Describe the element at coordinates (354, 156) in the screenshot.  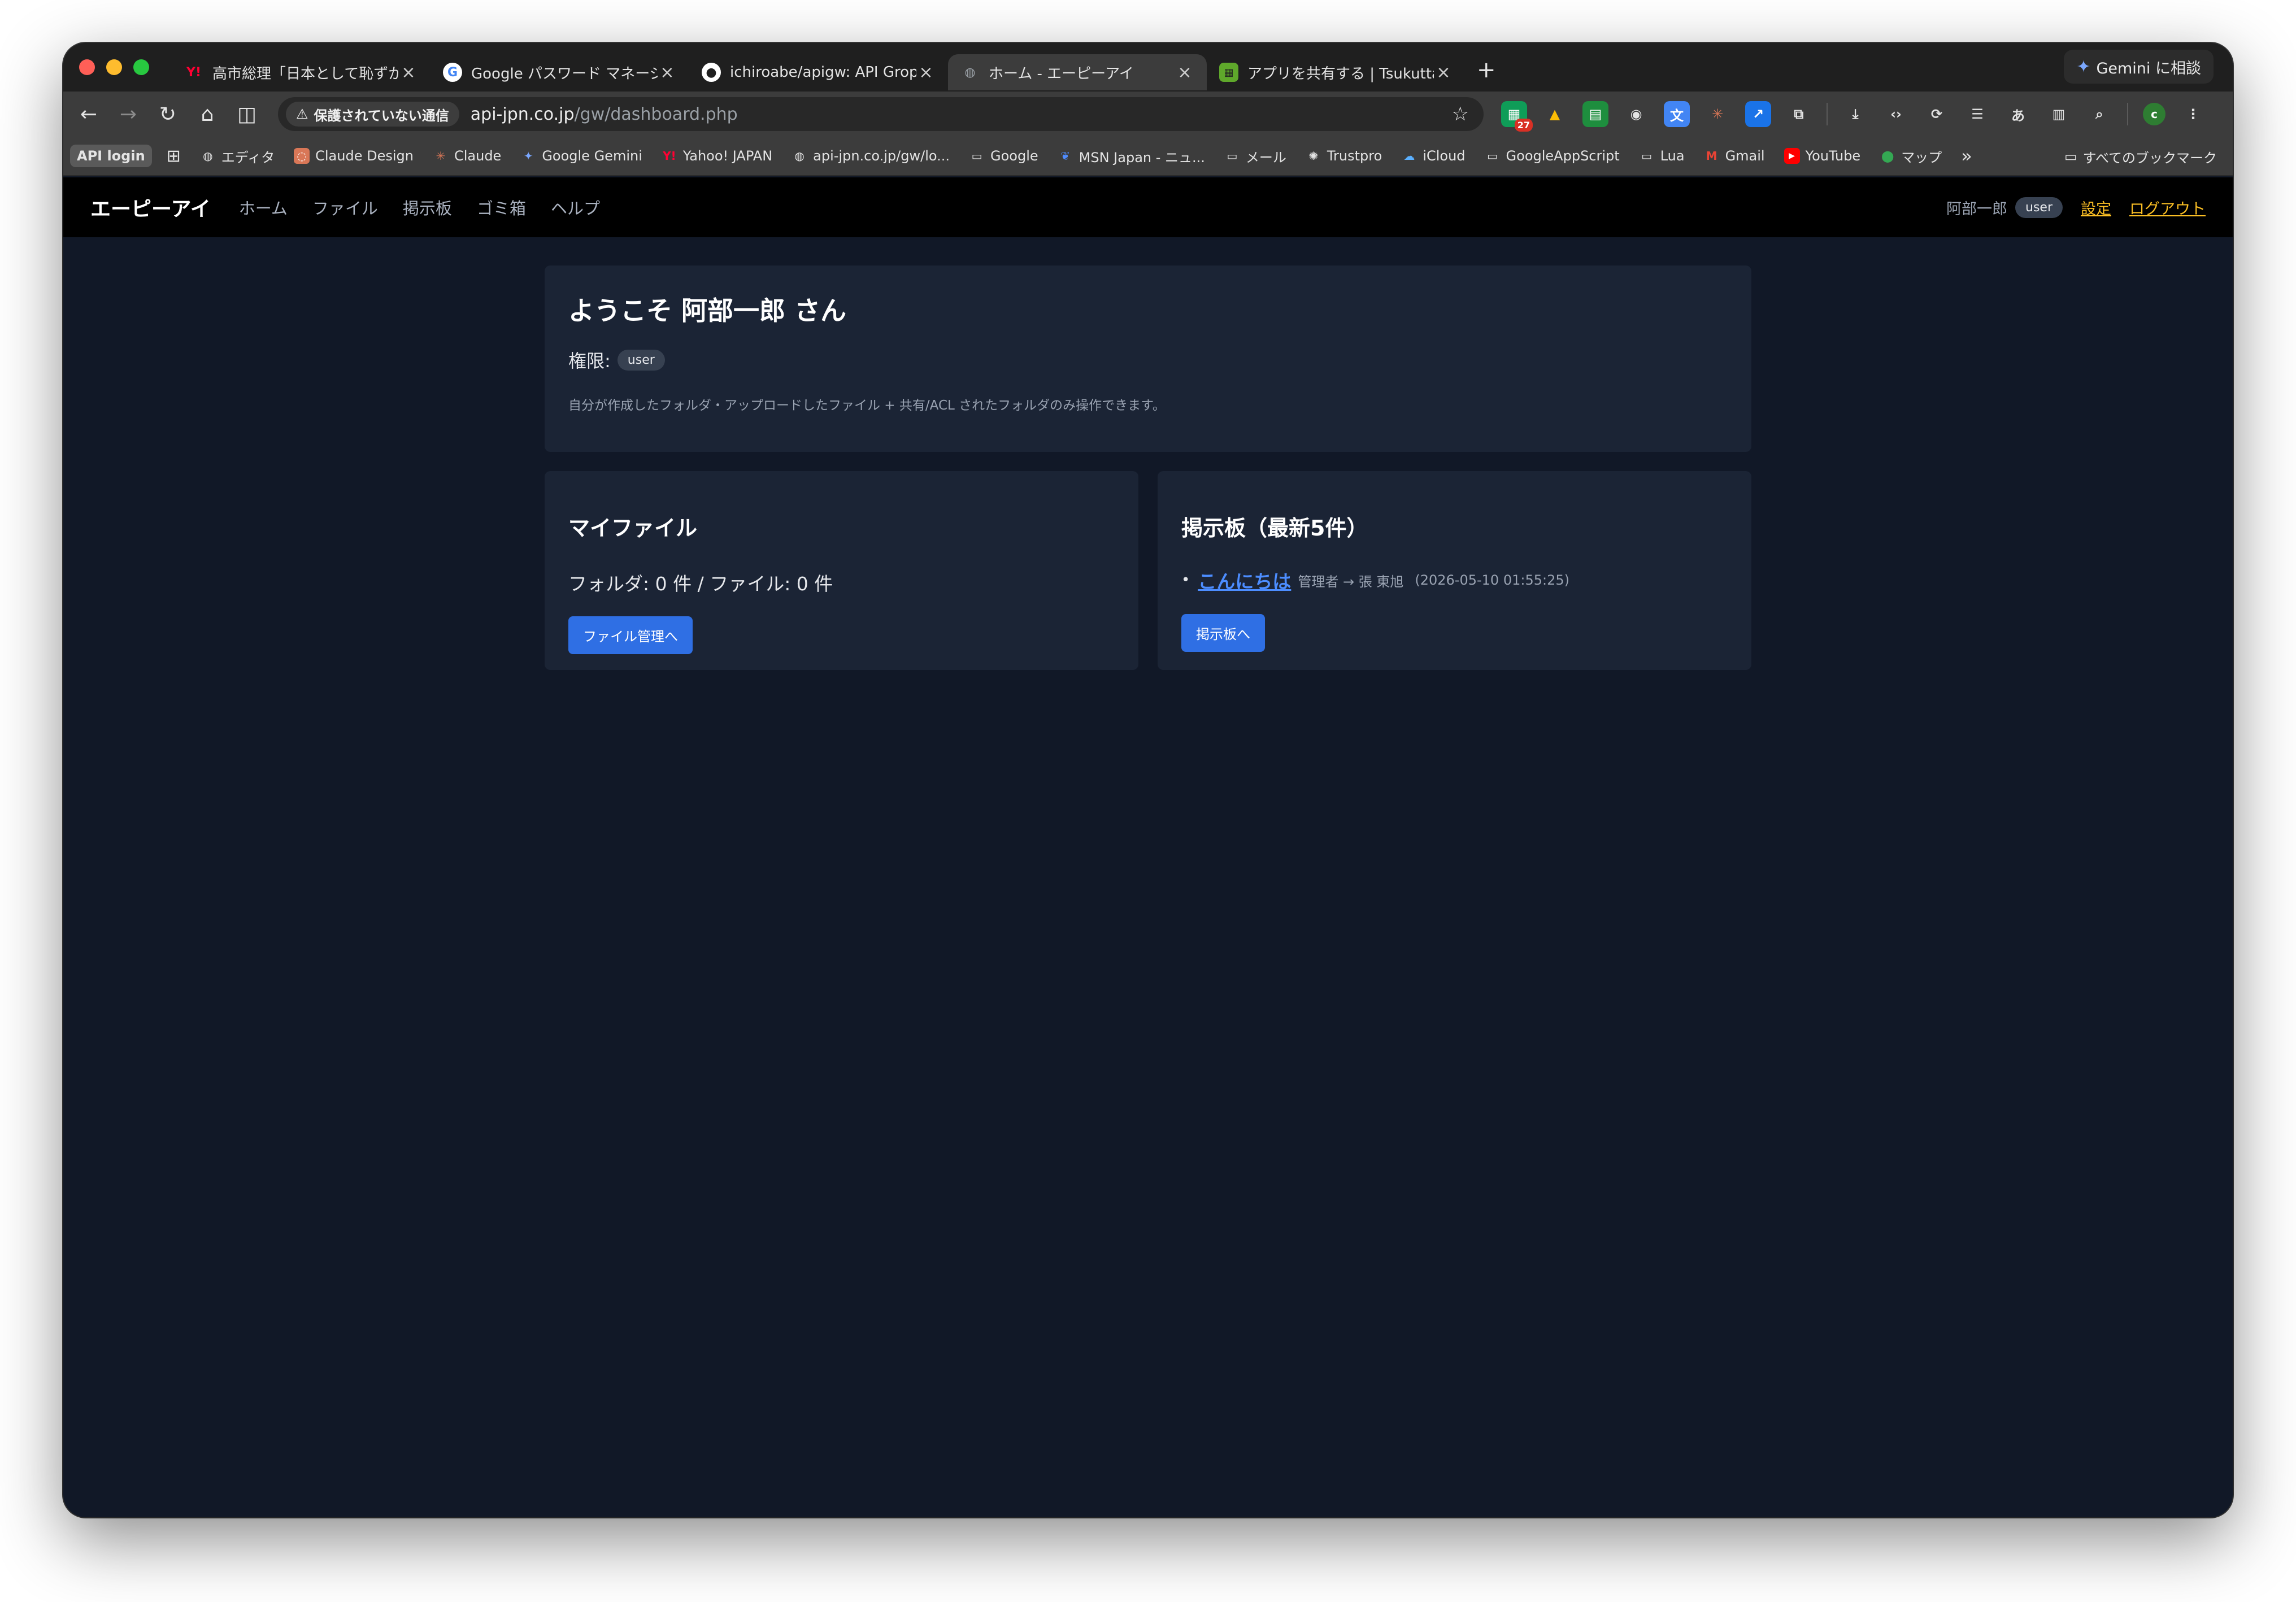
I see `bookmark-claude-design: ◌ Claude Design` at that location.